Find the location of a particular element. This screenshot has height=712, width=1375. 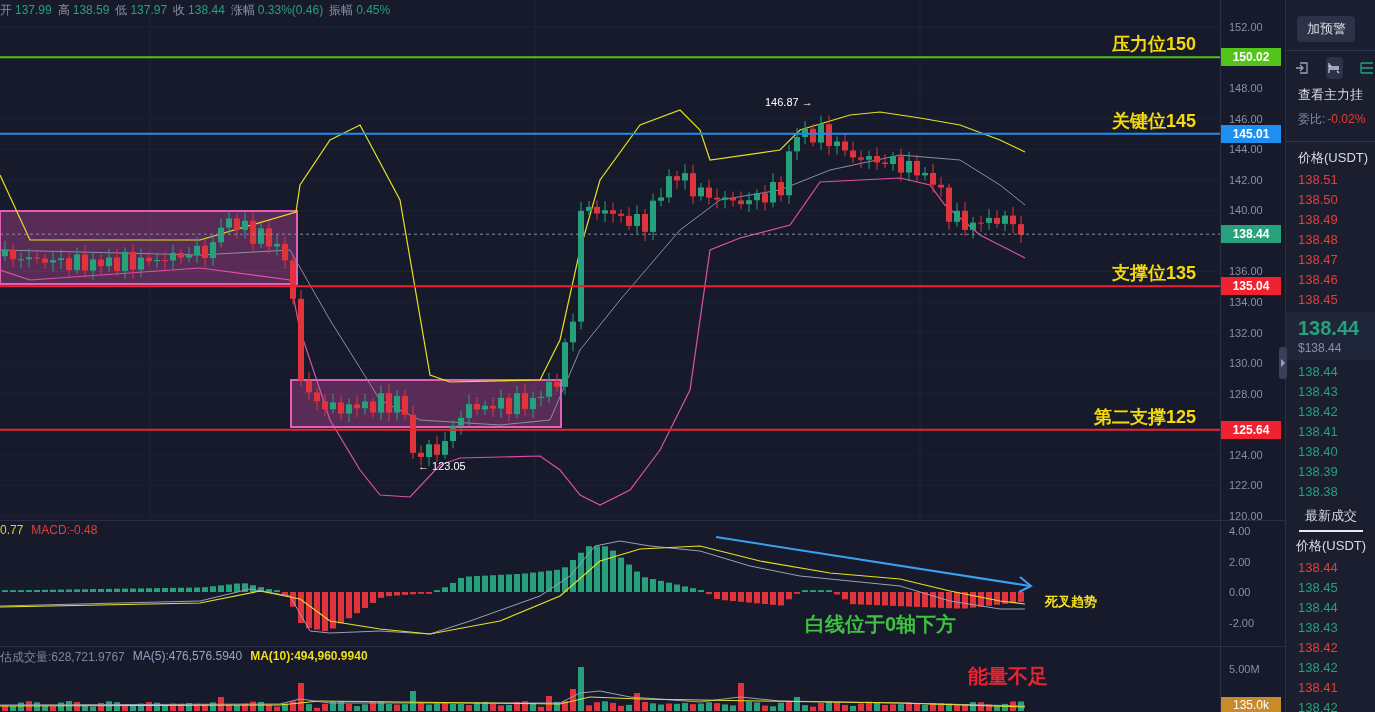

trade-price: 138.43 is located at coordinates (1318, 628).